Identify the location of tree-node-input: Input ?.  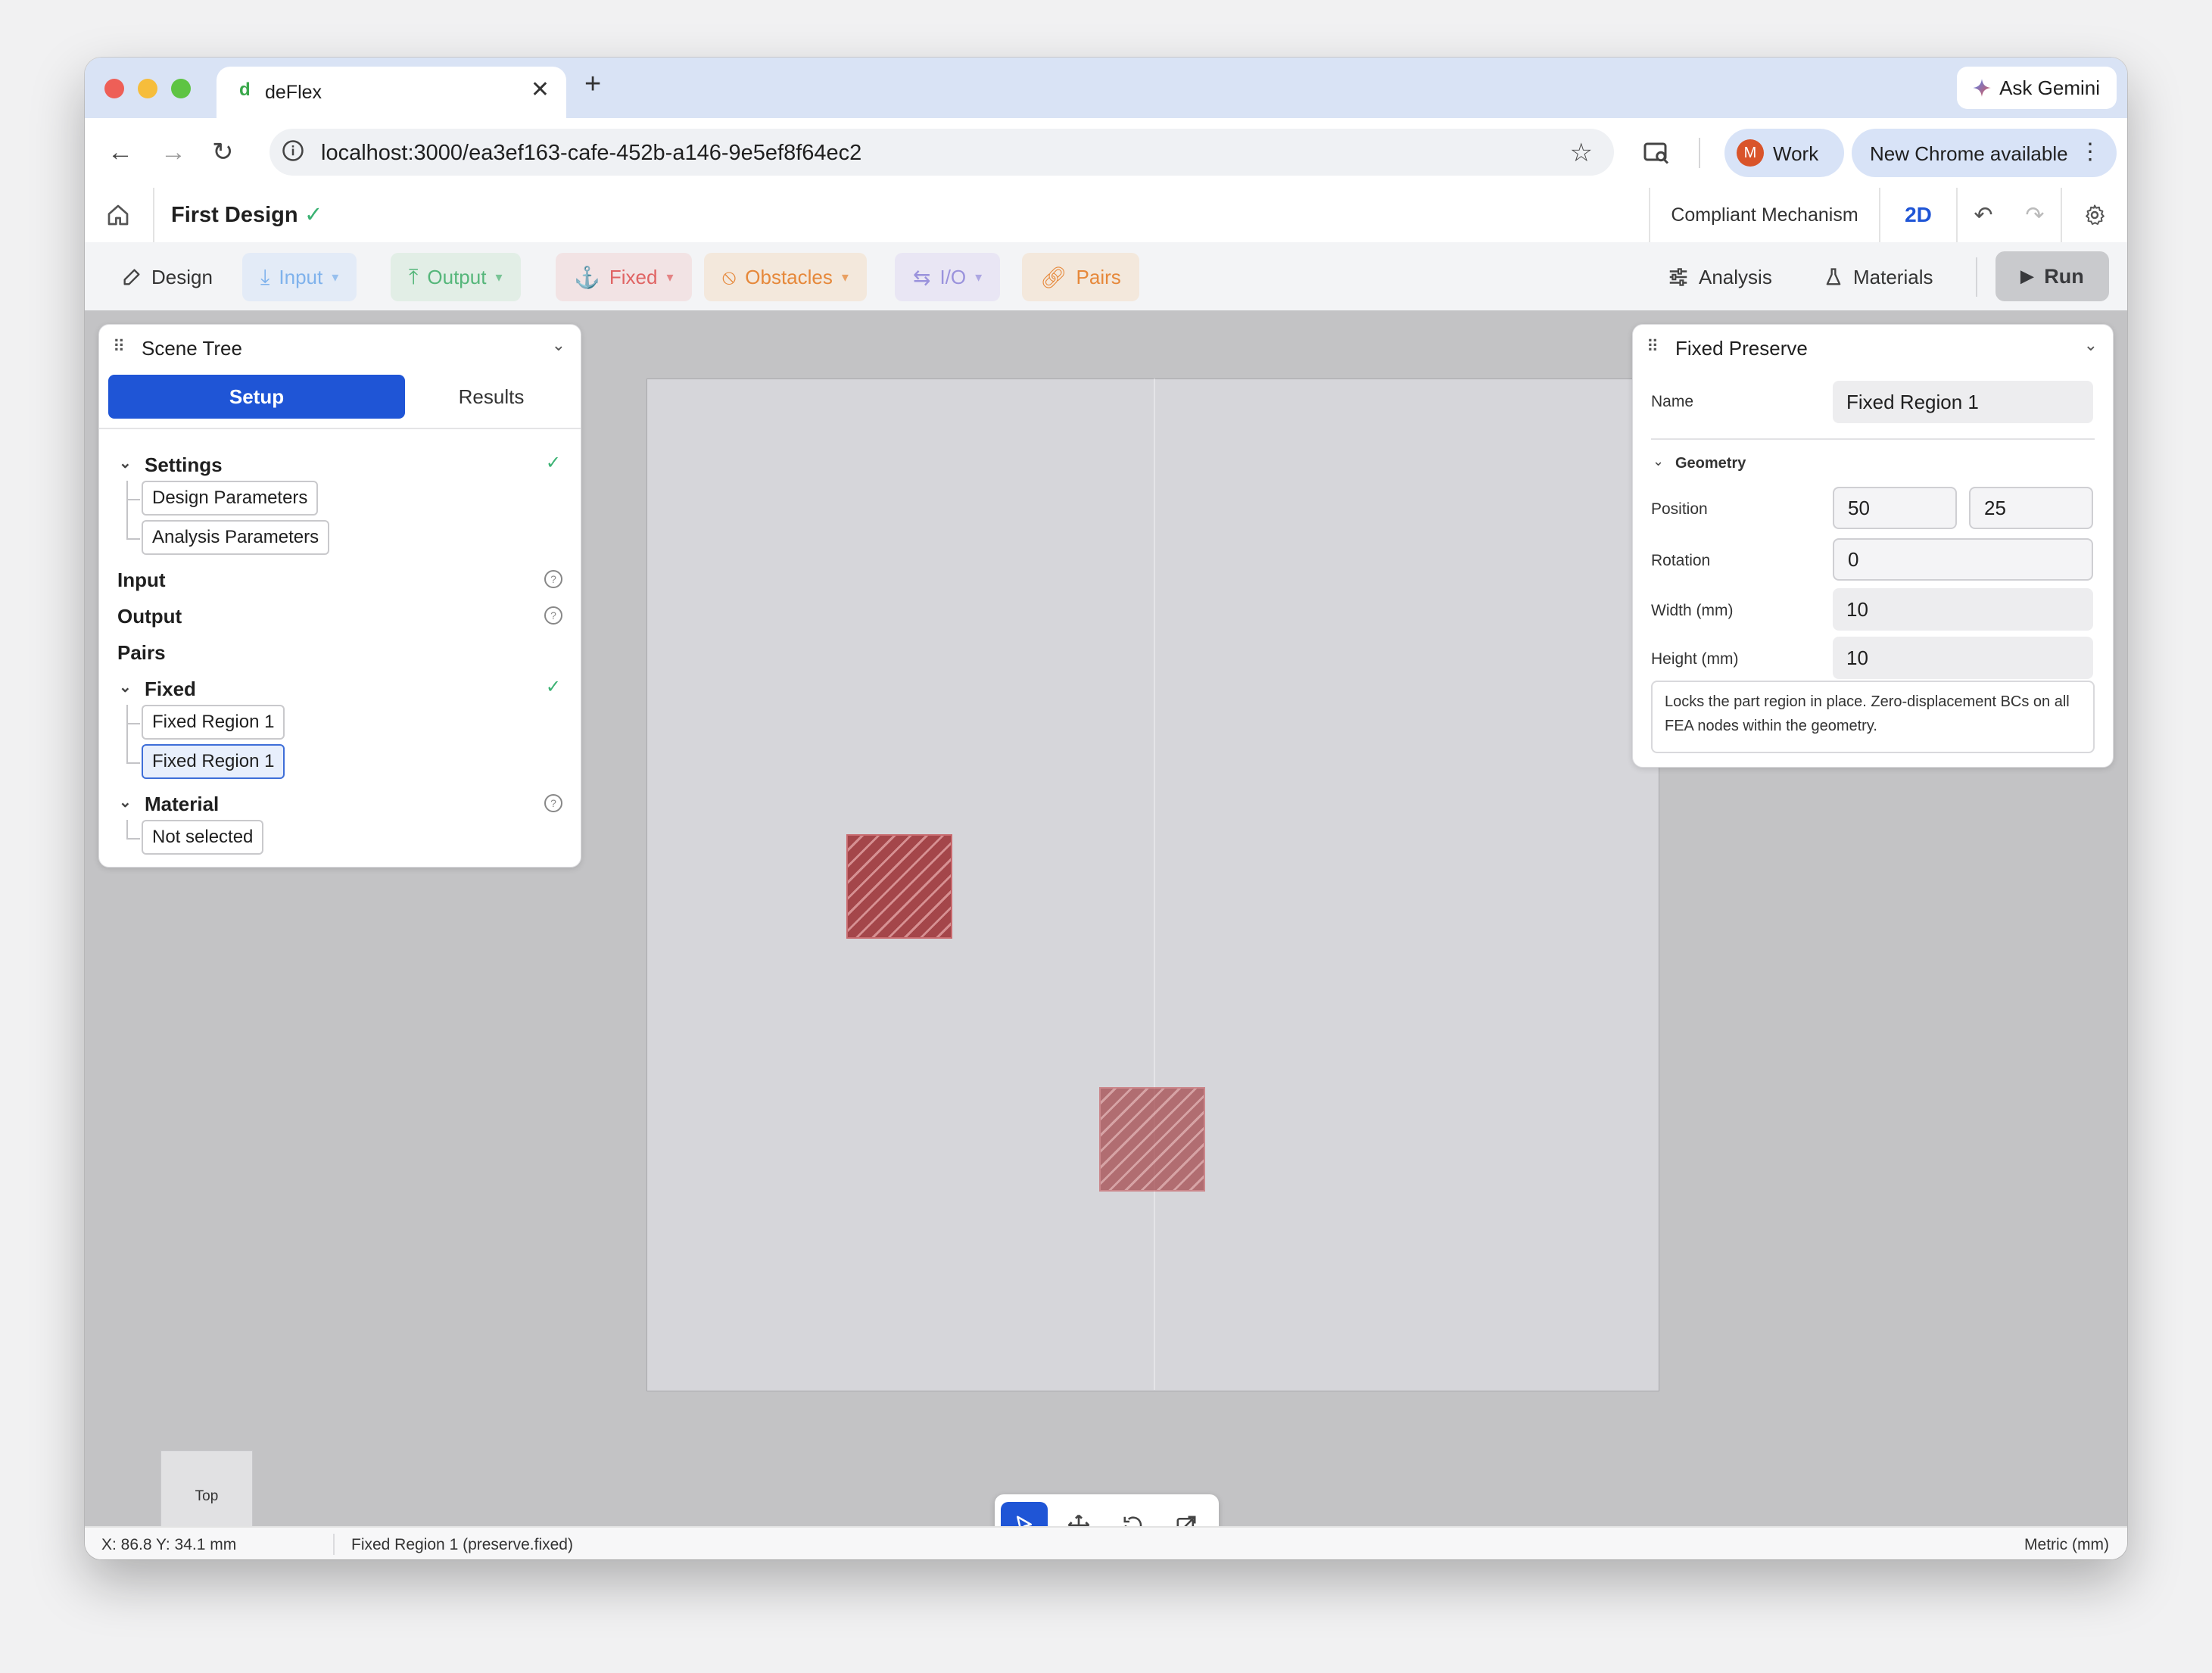
(340, 579).